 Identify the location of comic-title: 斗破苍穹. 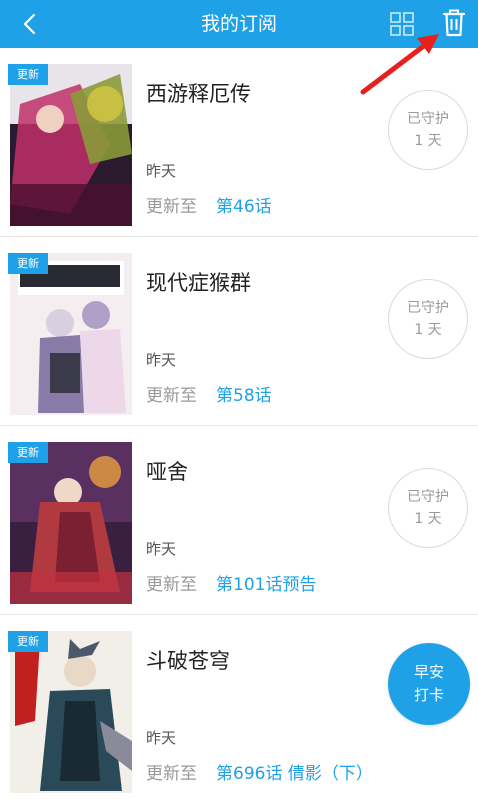
(188, 661).